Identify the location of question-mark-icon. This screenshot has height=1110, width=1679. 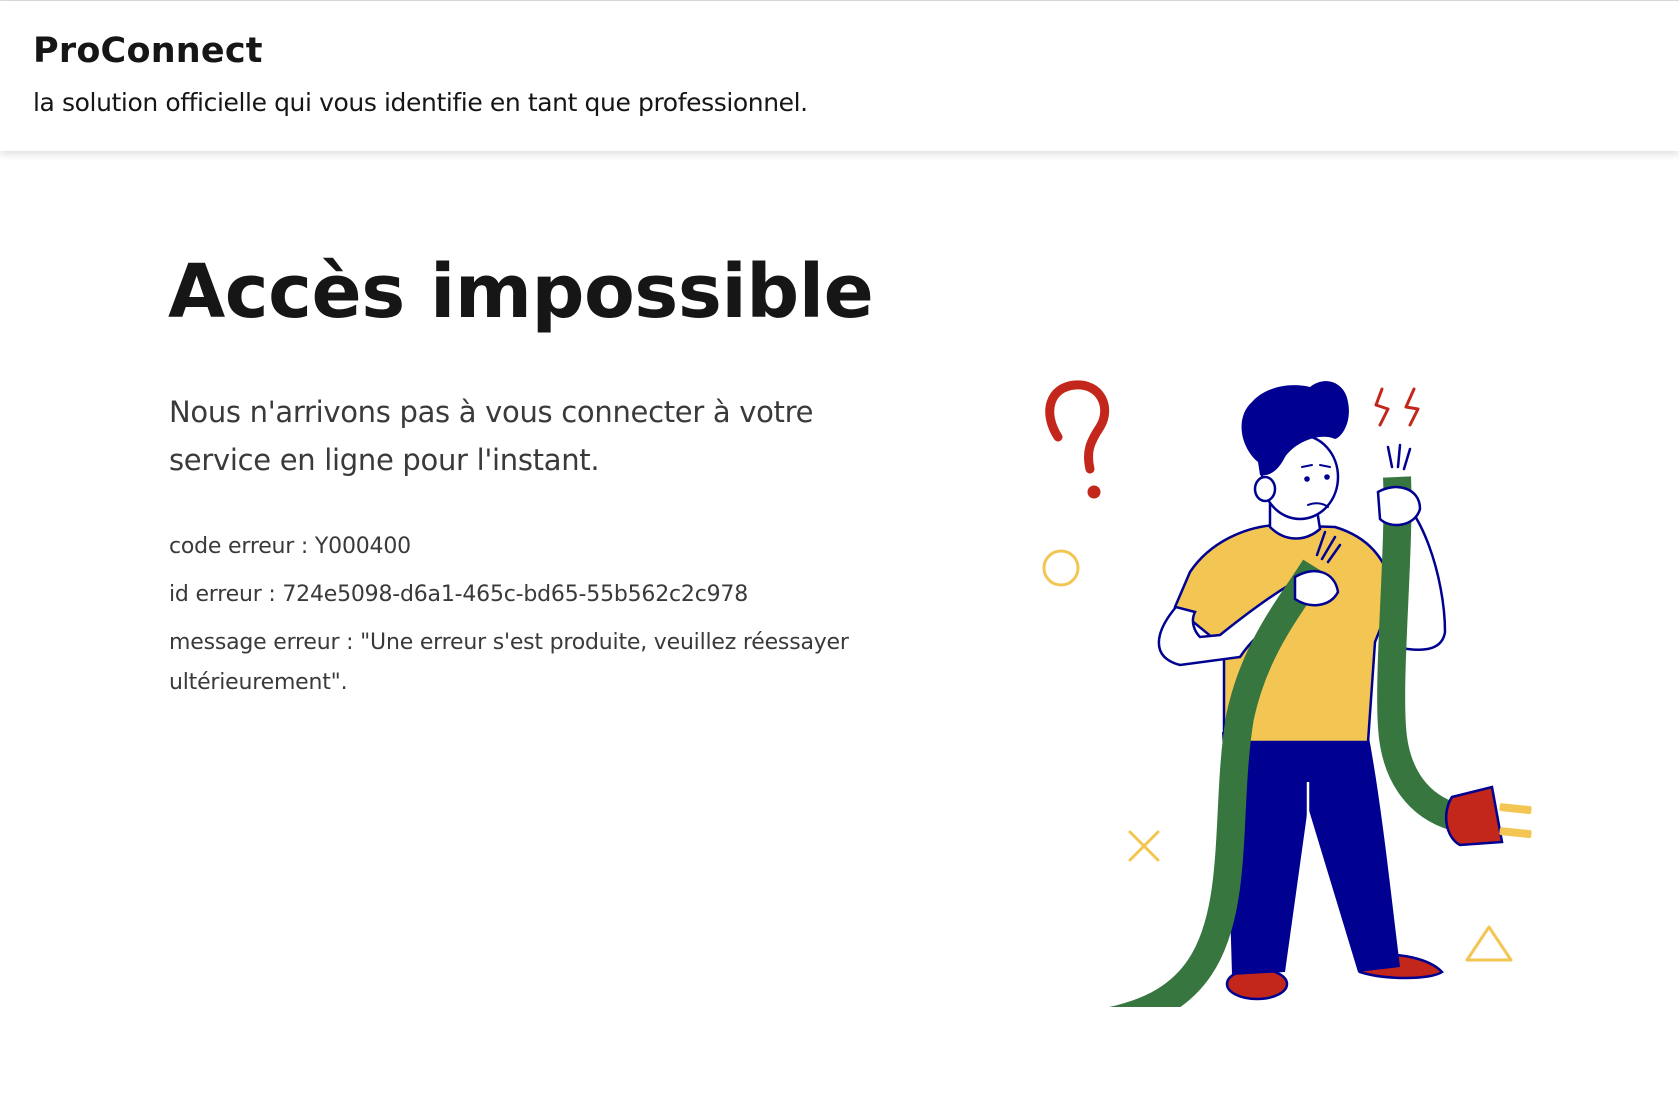
(1077, 439).